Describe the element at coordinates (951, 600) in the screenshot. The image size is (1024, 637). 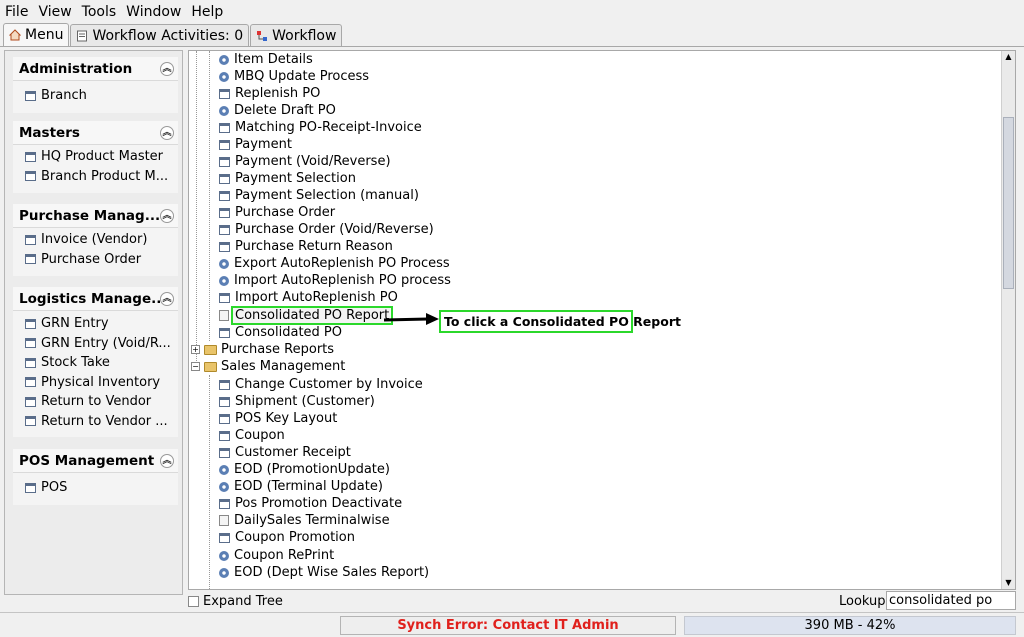
I see `lookup-input` at that location.